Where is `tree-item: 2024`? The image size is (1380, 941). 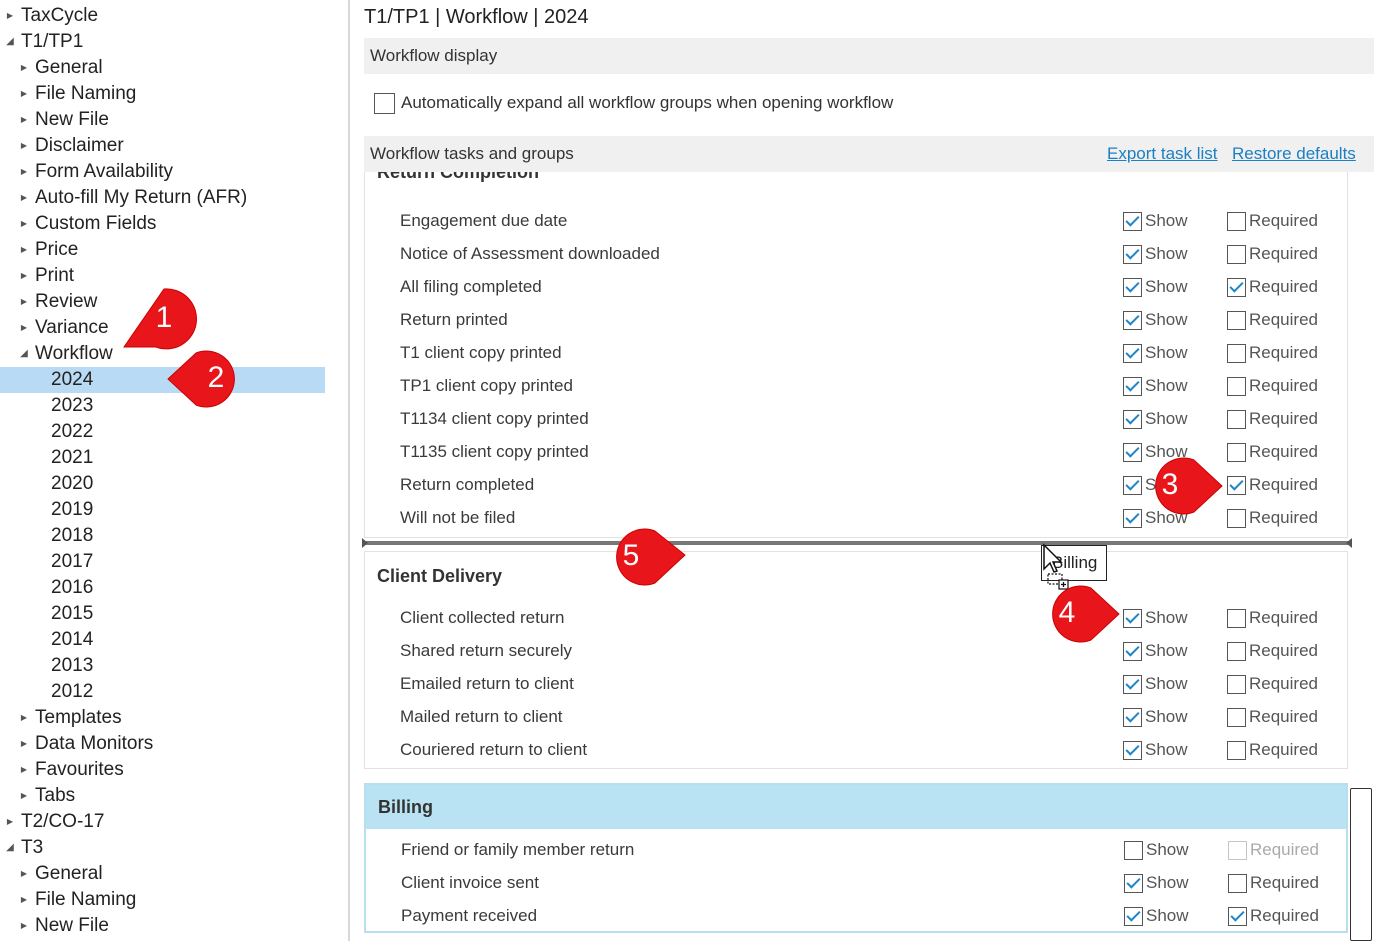 tree-item: 2024 is located at coordinates (162, 380).